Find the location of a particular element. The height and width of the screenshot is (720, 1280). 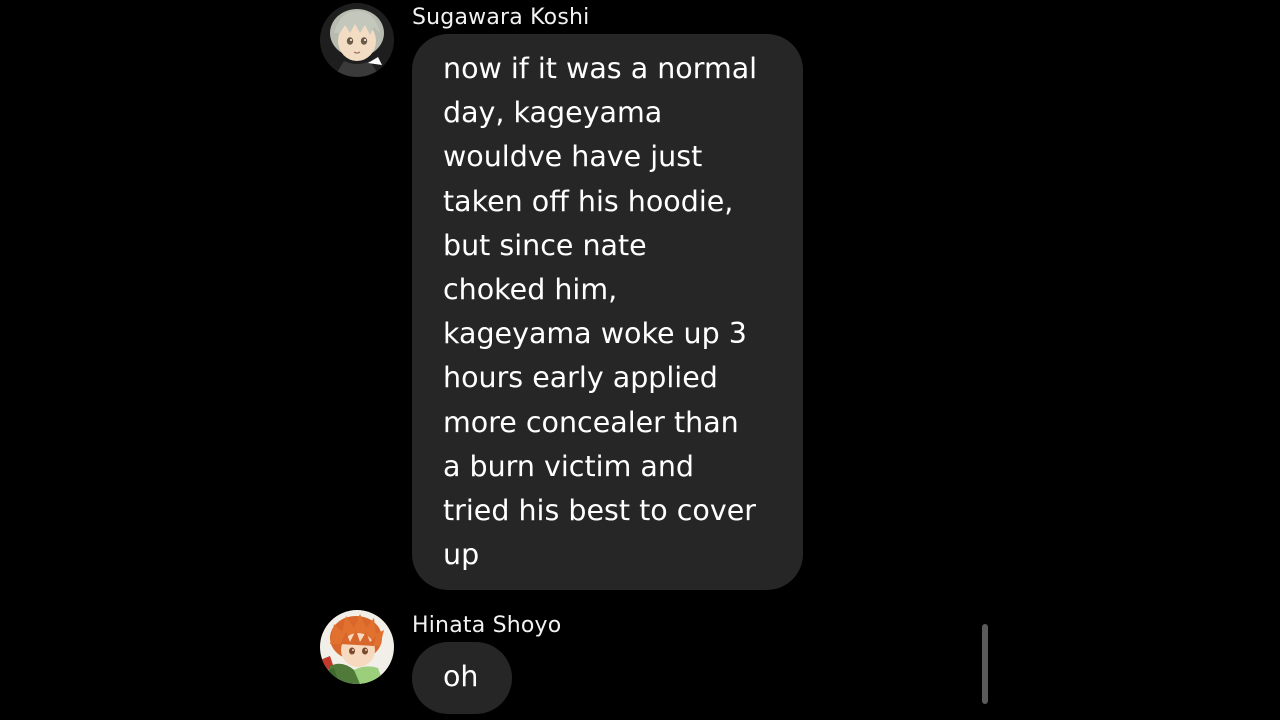

sender-name: Hinata Shoyo is located at coordinates (487, 625).